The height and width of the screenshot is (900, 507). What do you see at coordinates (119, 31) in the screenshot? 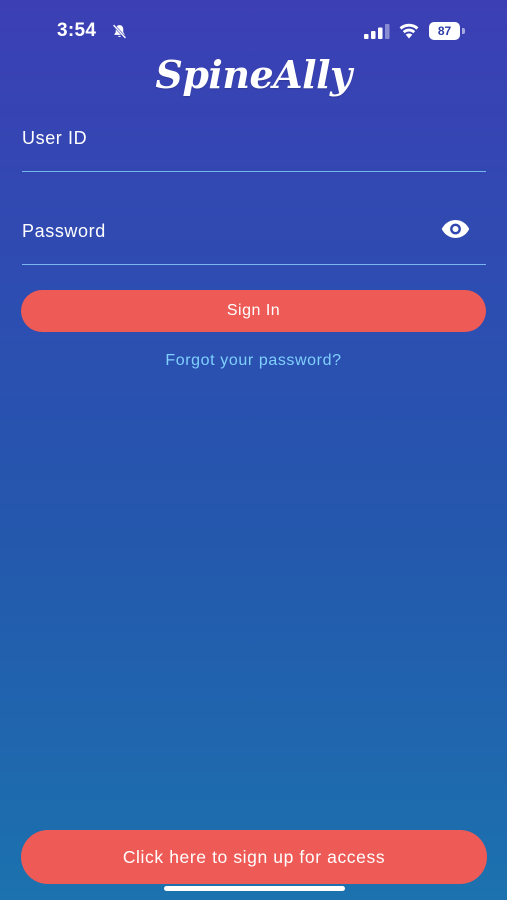
I see `bell-slash-icon` at bounding box center [119, 31].